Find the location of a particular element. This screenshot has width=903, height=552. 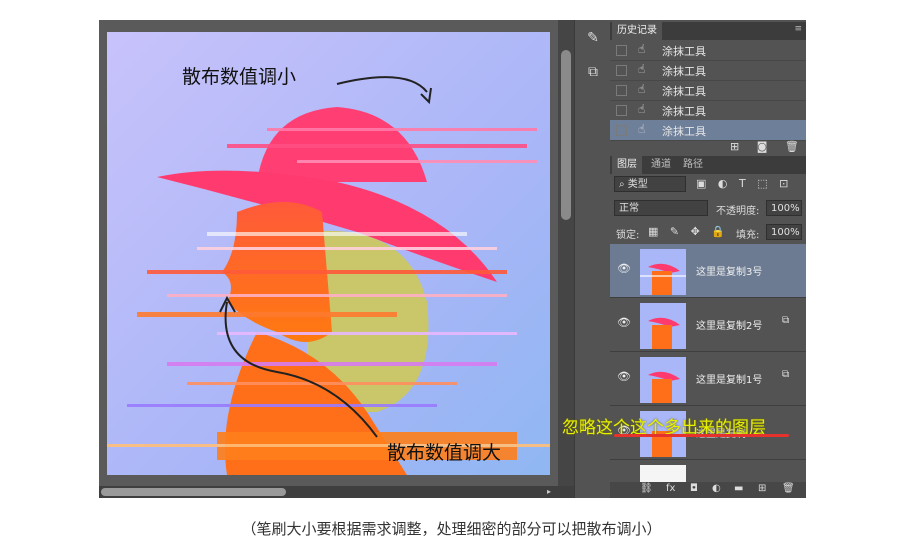

lock-paint-icon: ✎ is located at coordinates (674, 231).